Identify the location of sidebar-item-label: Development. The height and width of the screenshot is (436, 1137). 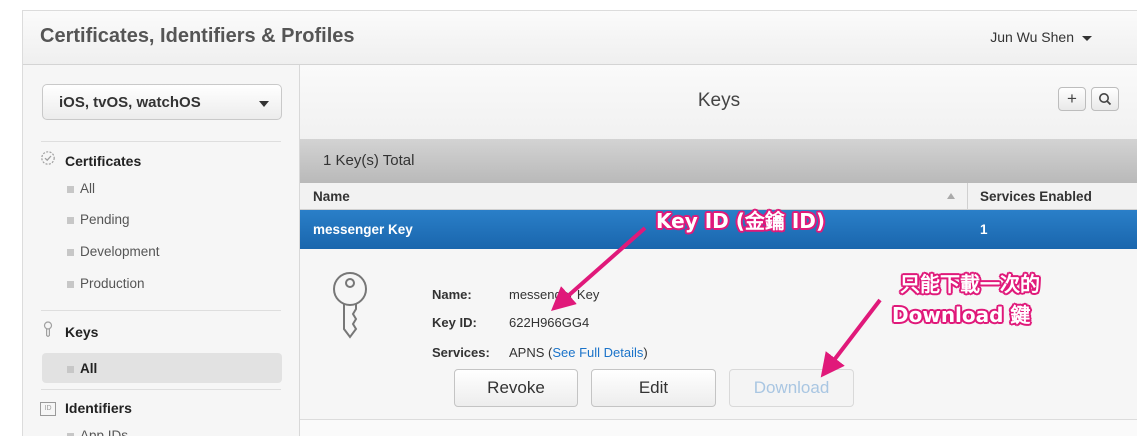
(120, 251).